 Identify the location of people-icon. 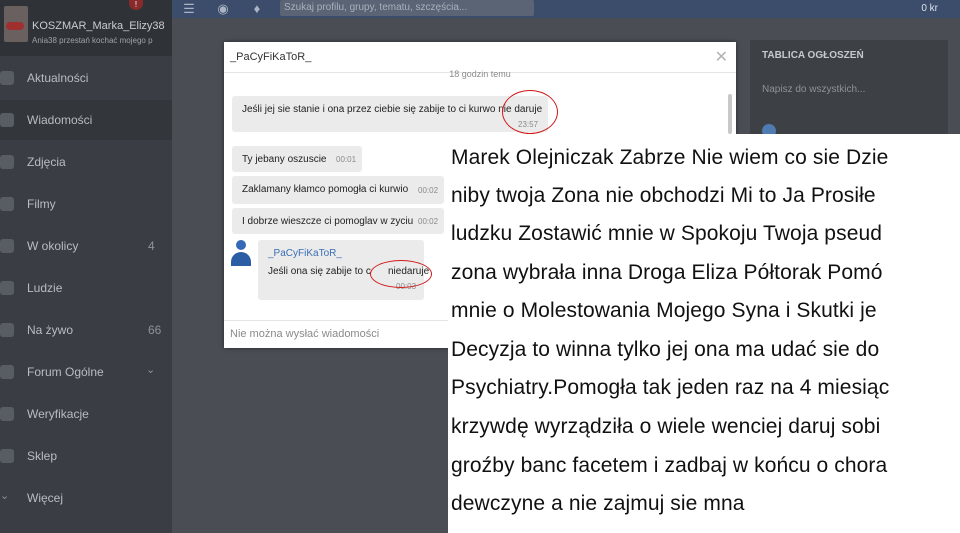
(7, 288).